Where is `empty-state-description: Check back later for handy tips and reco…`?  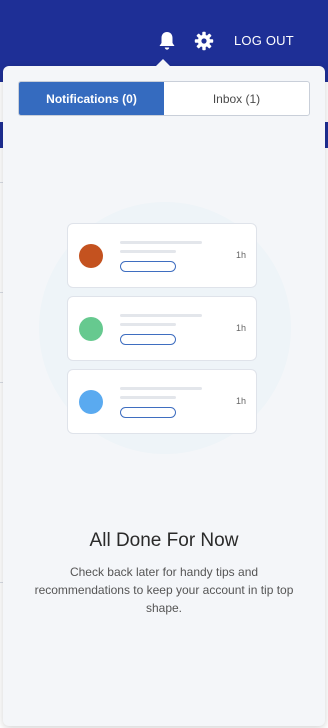 empty-state-description: Check back later for handy tips and reco… is located at coordinates (164, 590).